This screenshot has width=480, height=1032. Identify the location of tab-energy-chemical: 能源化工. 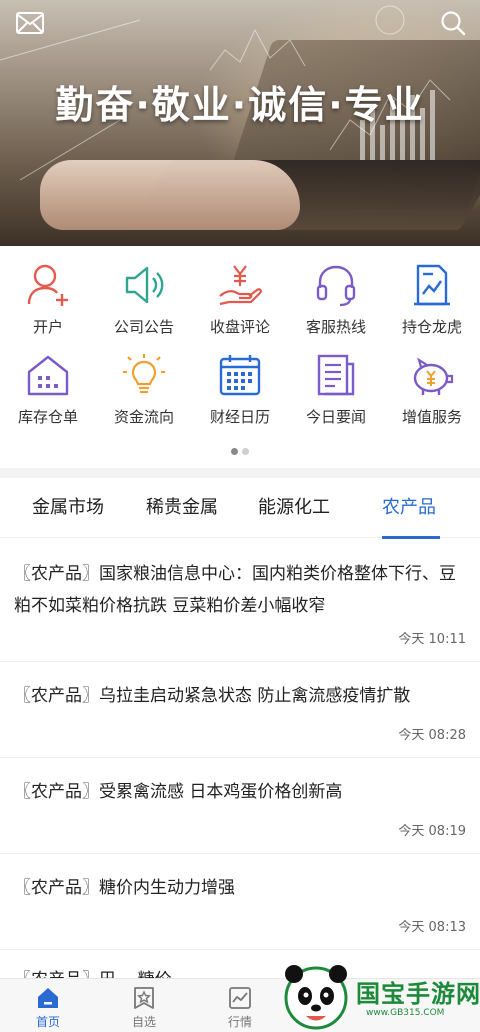
(294, 508).